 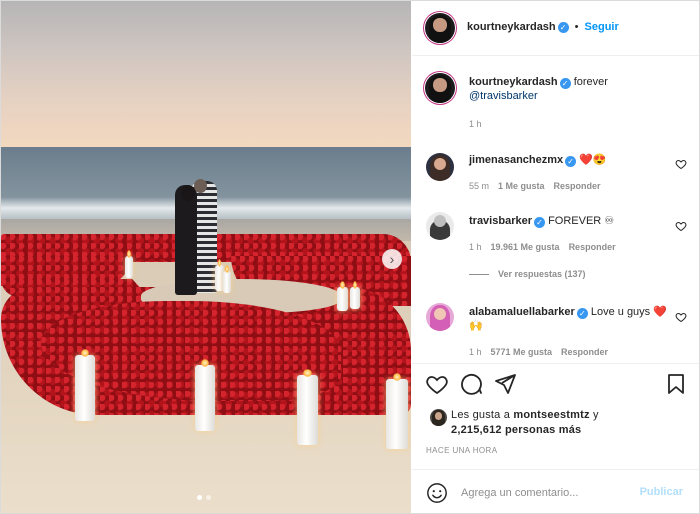 I want to click on share-icon, so click(x=505, y=384).